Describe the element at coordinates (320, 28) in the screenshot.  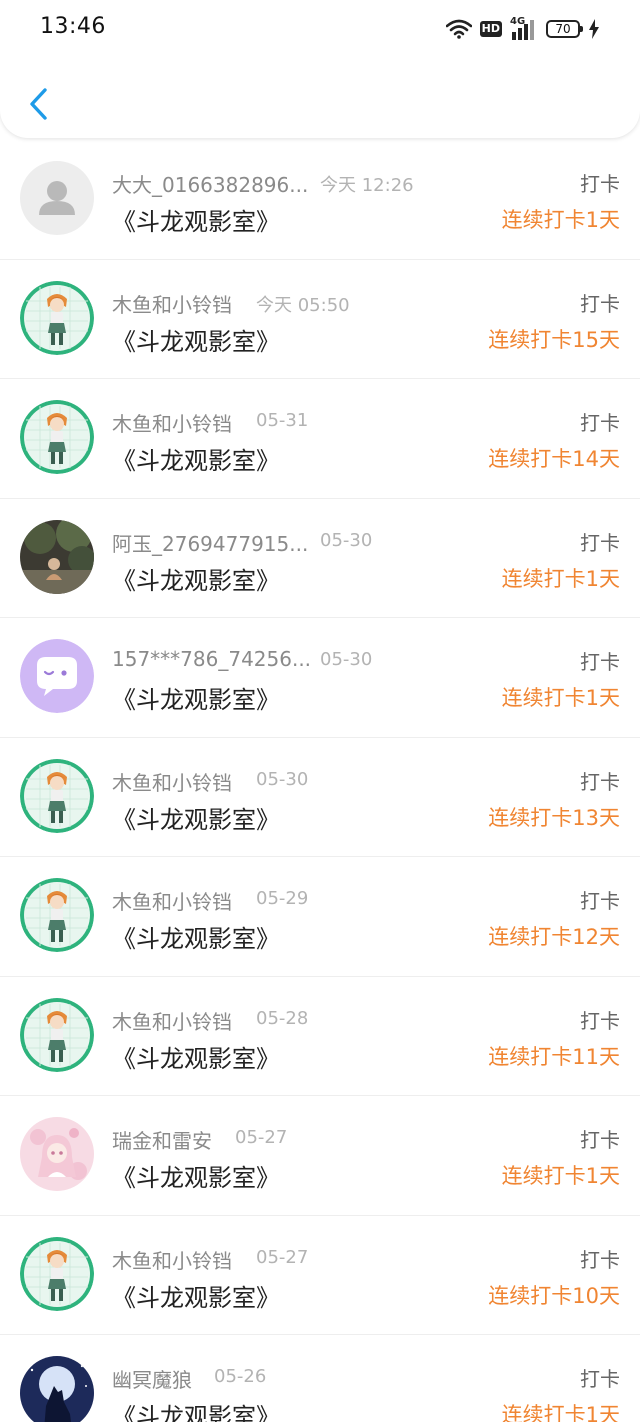
I see `status-bar: 13:46 HD 4G 70` at that location.